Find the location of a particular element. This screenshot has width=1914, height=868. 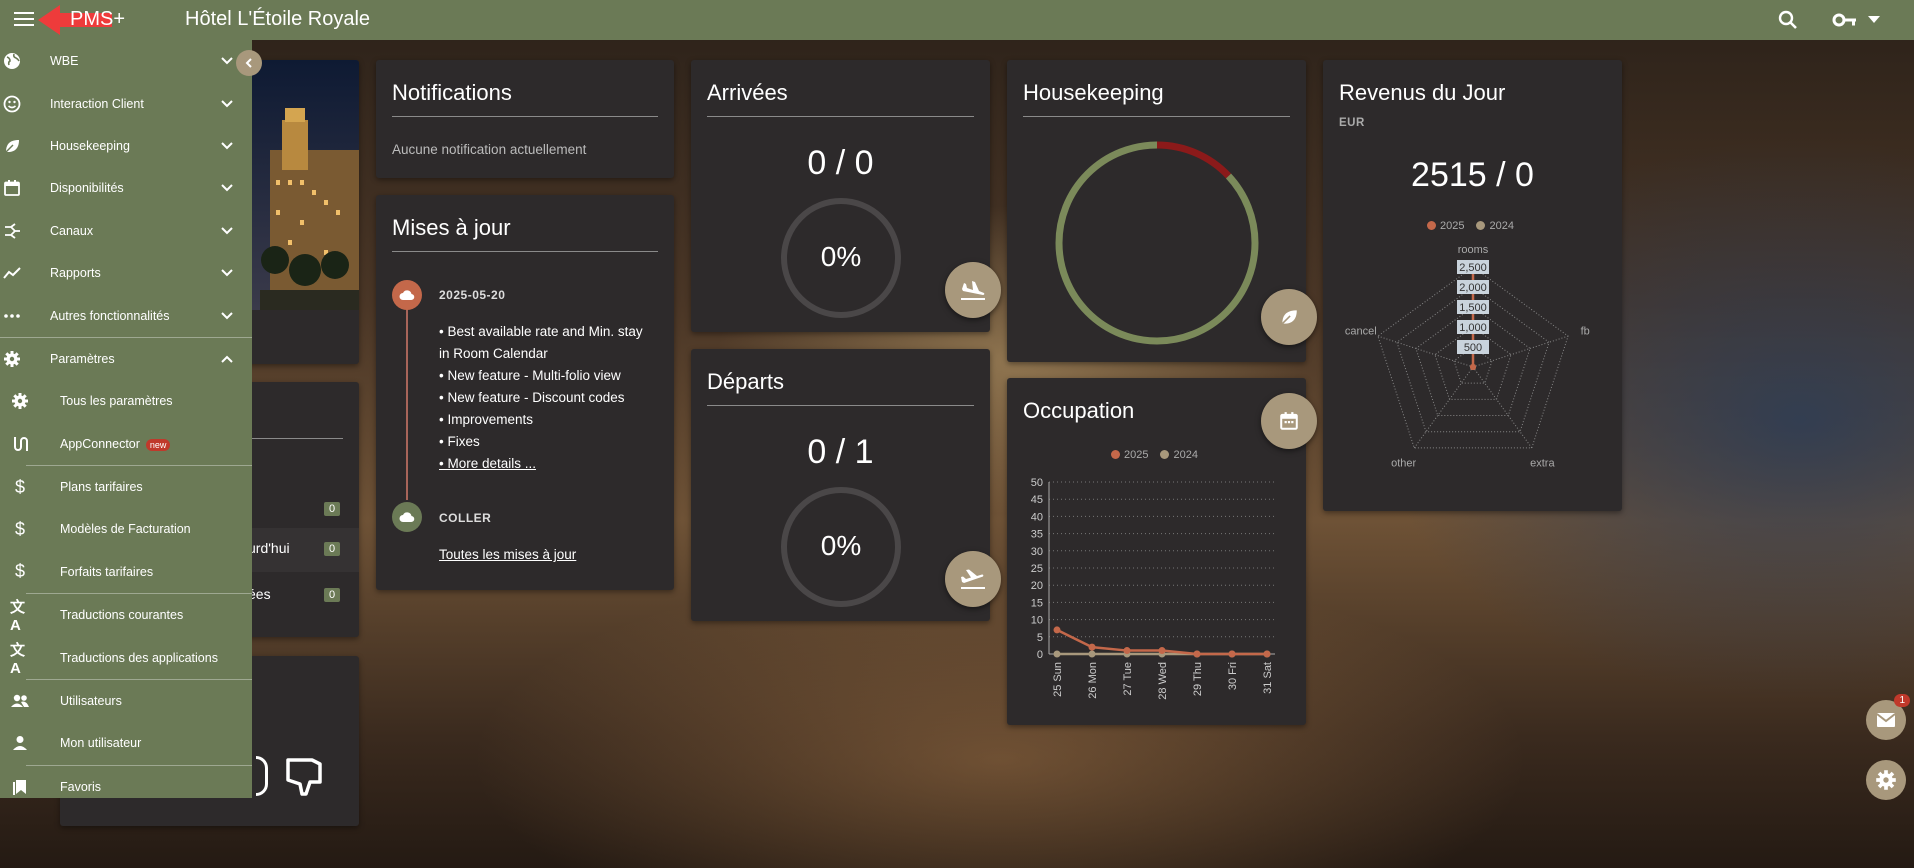

chevron-up-icon is located at coordinates (227, 359).